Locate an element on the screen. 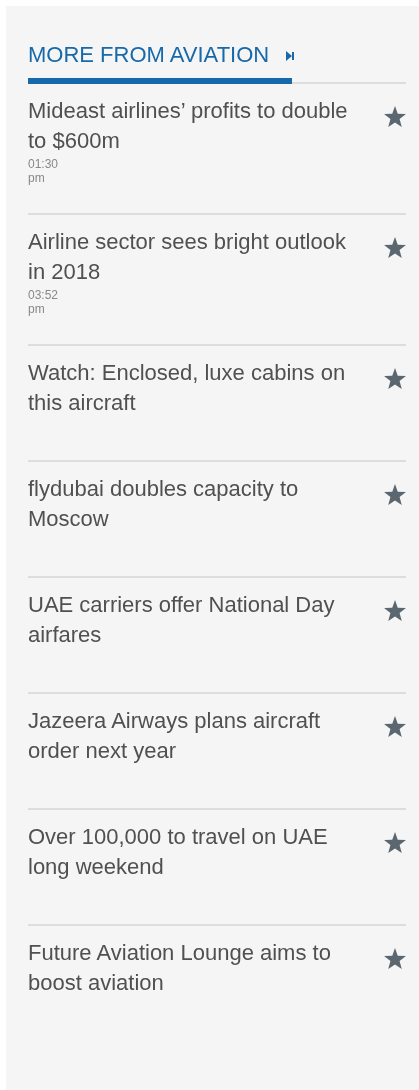 Image resolution: width=419 pixels, height=1090 pixels. article-link: flydubai doubles capacity to Moscow is located at coordinates (188, 504).